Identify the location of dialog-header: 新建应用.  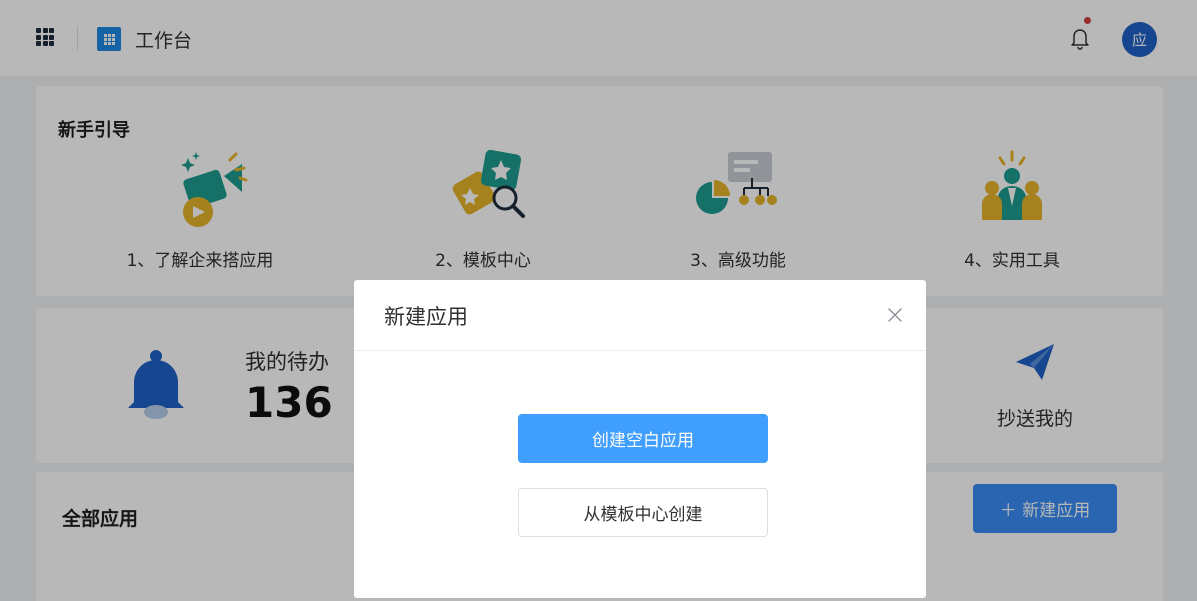
(640, 315).